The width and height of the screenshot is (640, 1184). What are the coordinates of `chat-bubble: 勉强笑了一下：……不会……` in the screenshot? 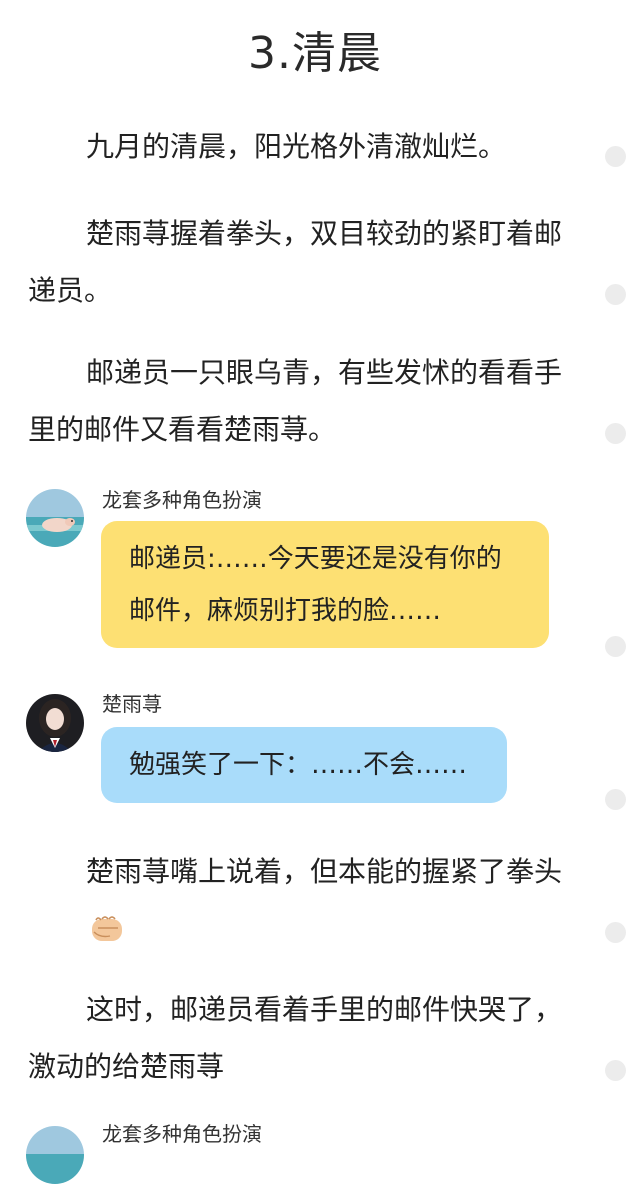 It's located at (304, 765).